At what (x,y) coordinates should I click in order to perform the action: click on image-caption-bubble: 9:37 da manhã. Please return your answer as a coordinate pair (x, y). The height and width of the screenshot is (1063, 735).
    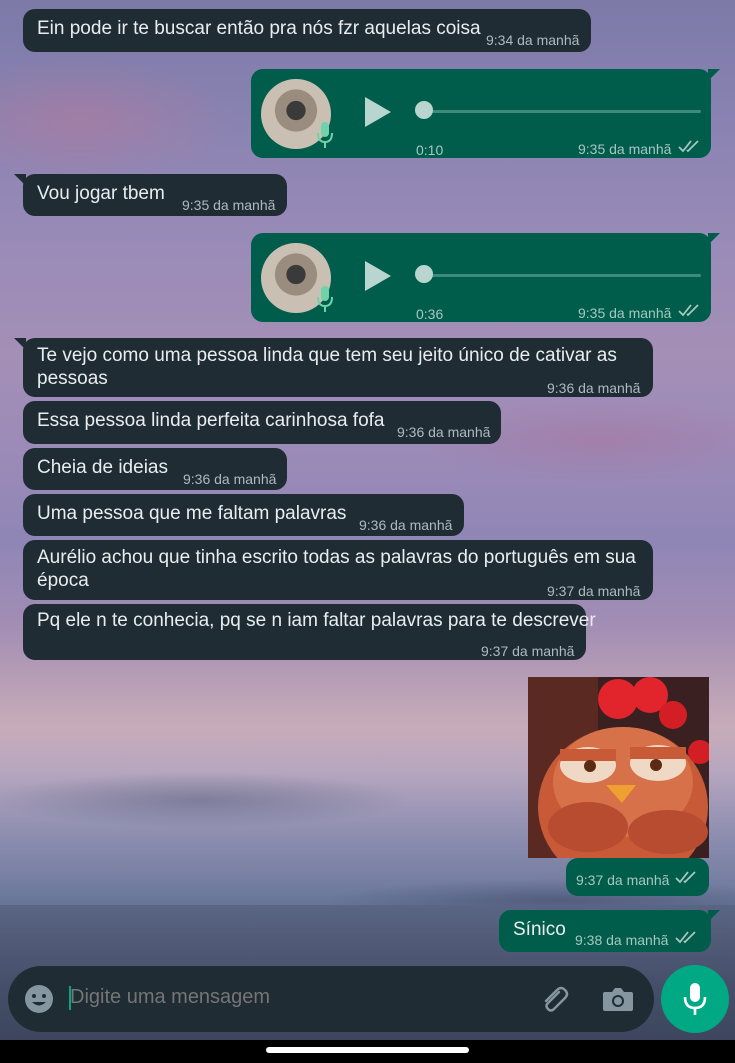
    Looking at the image, I should click on (637, 877).